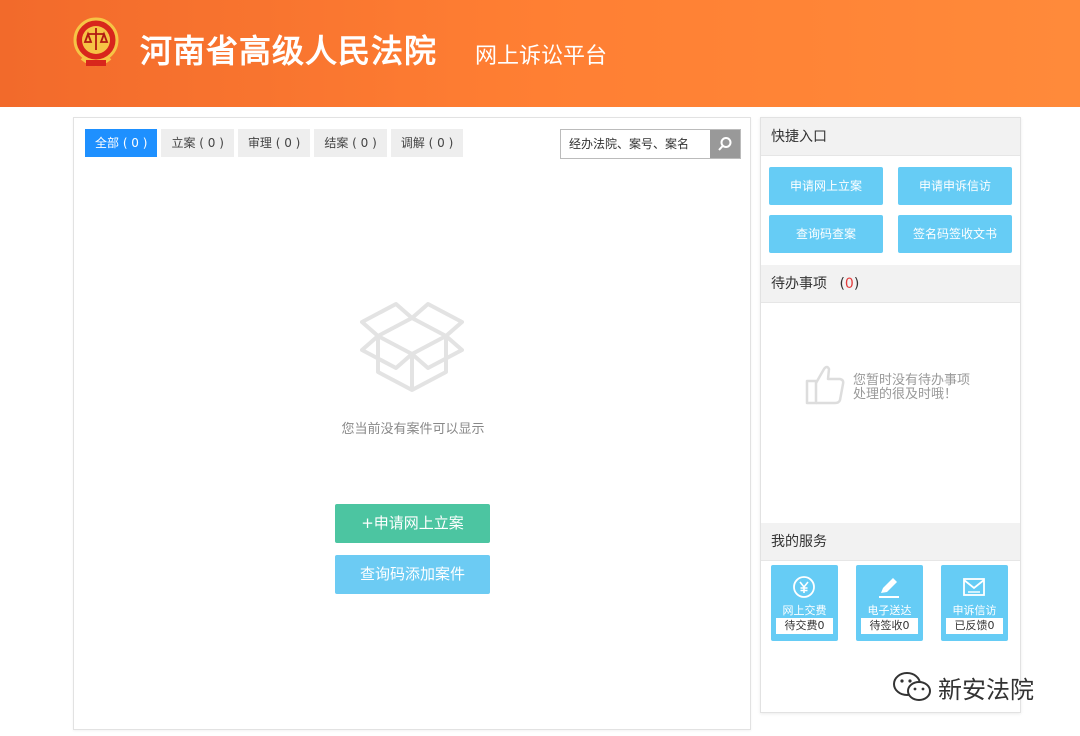 Image resolution: width=1080 pixels, height=736 pixels. Describe the element at coordinates (849, 284) in the screenshot. I see `todo-count: 0` at that location.